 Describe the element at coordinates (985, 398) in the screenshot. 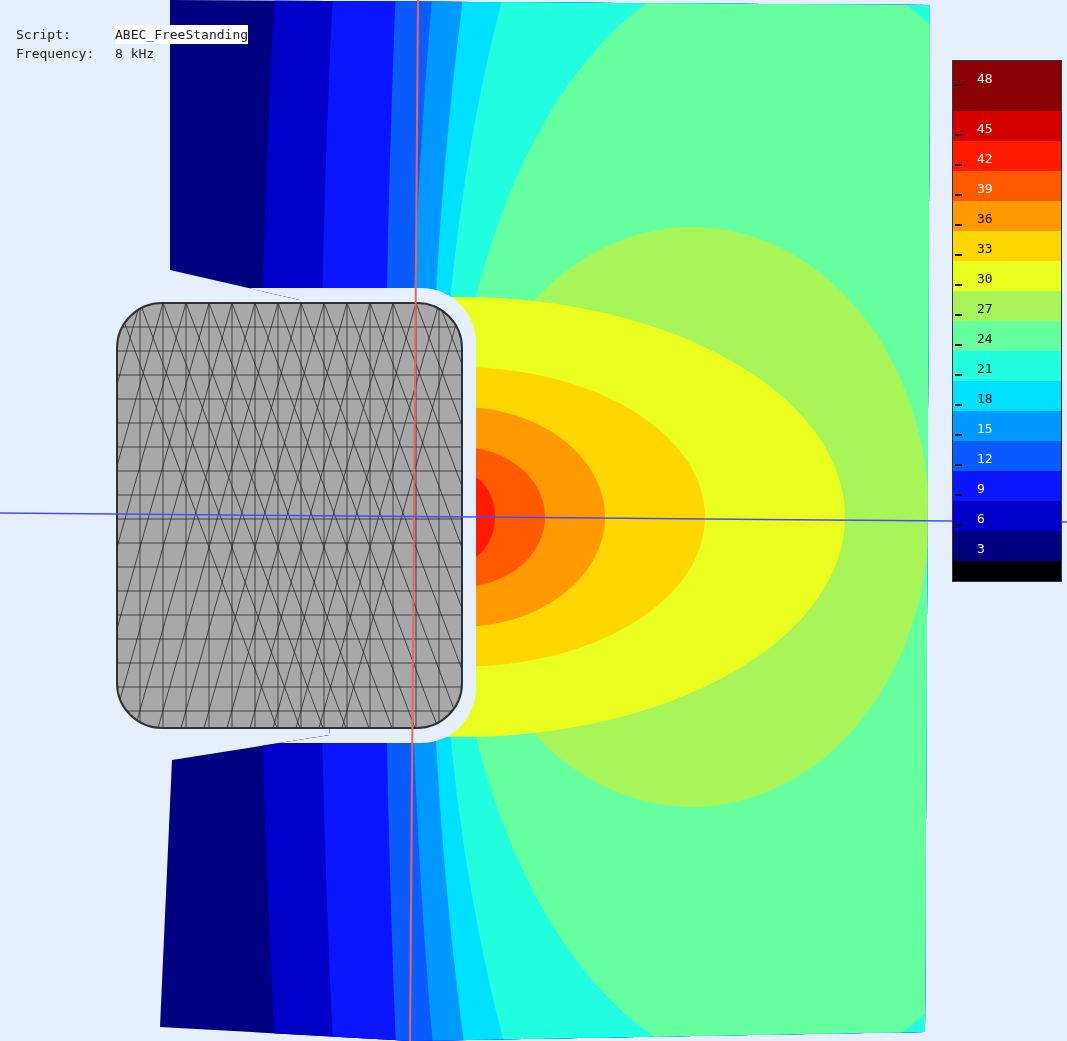

I see `legend-label: 18` at that location.